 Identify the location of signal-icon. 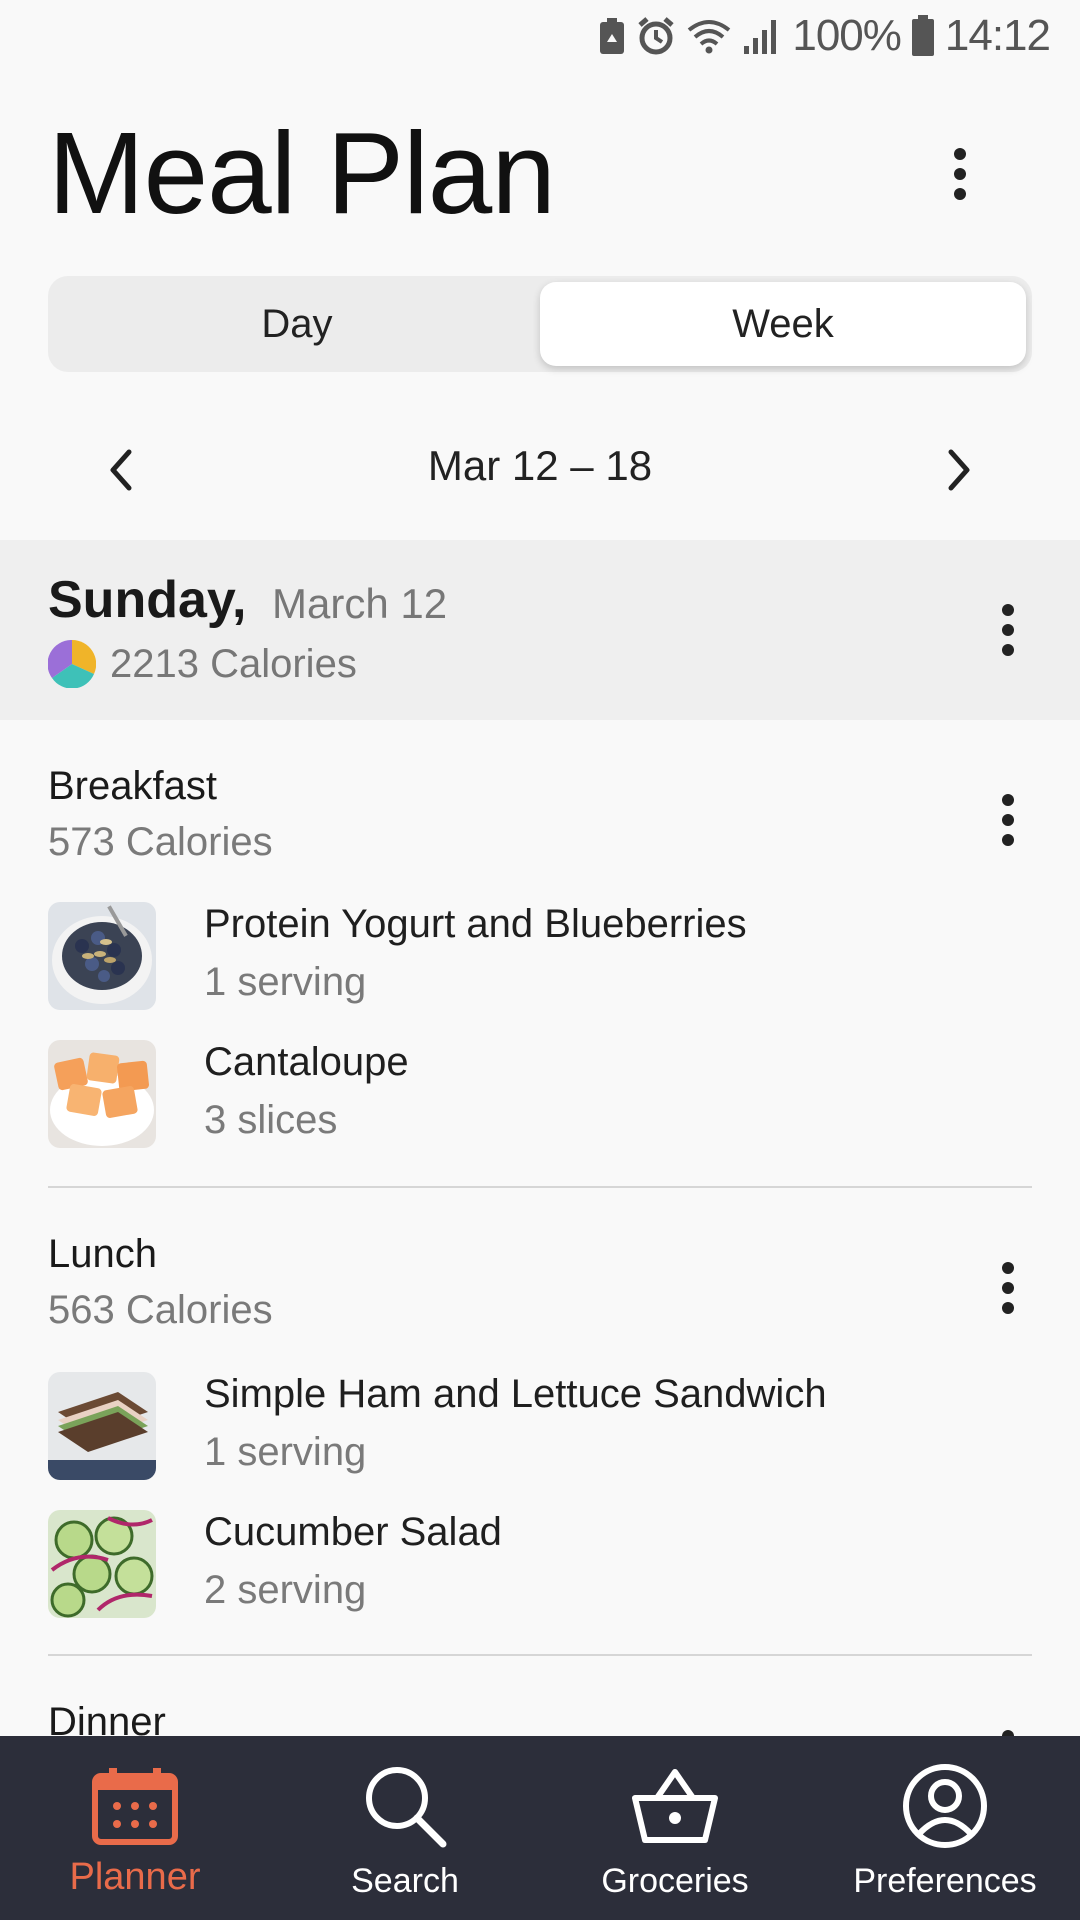
(760, 37).